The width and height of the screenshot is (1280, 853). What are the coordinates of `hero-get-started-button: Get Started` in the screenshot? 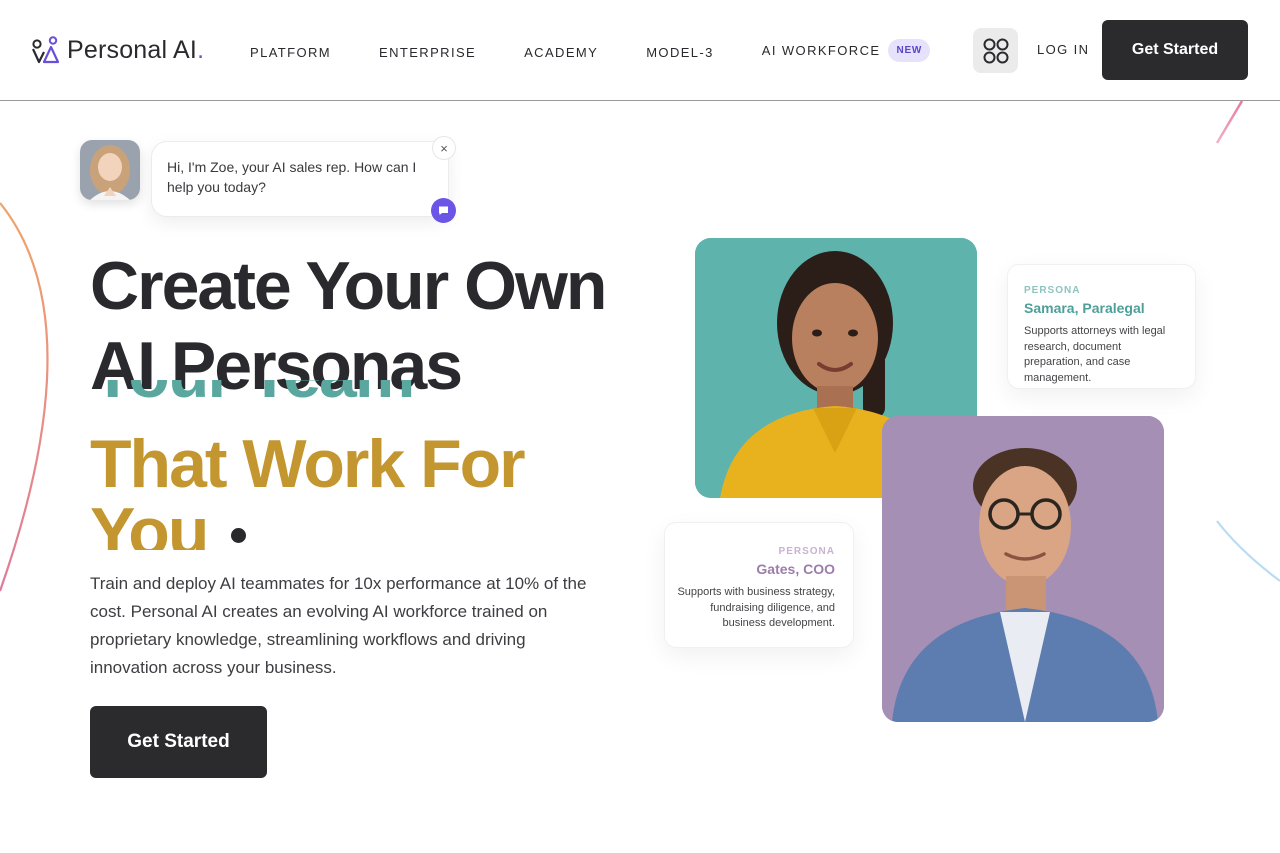 It's located at (178, 742).